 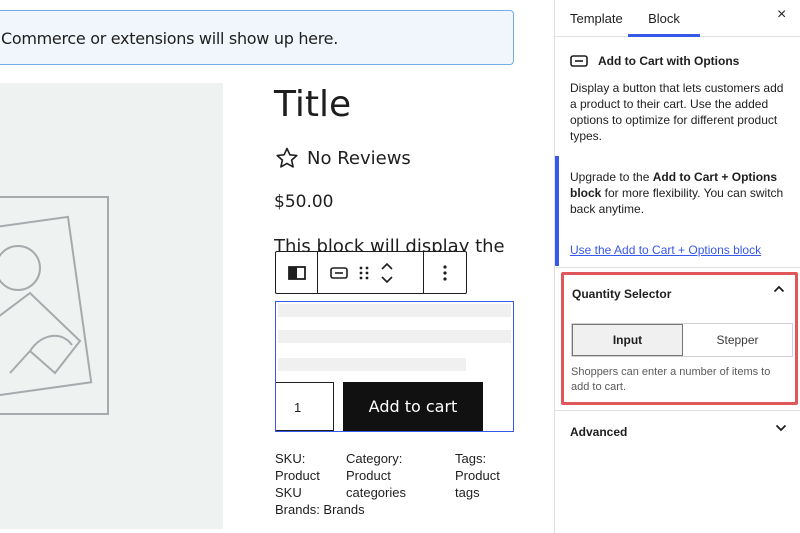 What do you see at coordinates (298, 407) in the screenshot?
I see `quantity-value: 1` at bounding box center [298, 407].